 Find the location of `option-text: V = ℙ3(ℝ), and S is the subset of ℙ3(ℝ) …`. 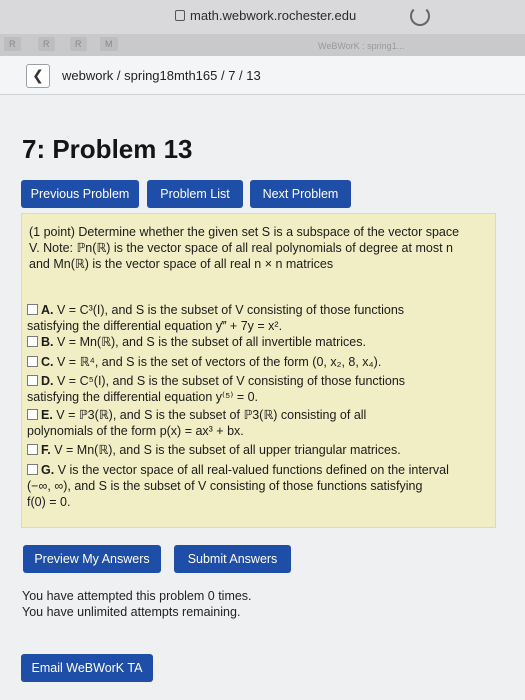

option-text: V = ℙ3(ℝ), and S is the subset of ℙ3(ℝ) … is located at coordinates (211, 415).